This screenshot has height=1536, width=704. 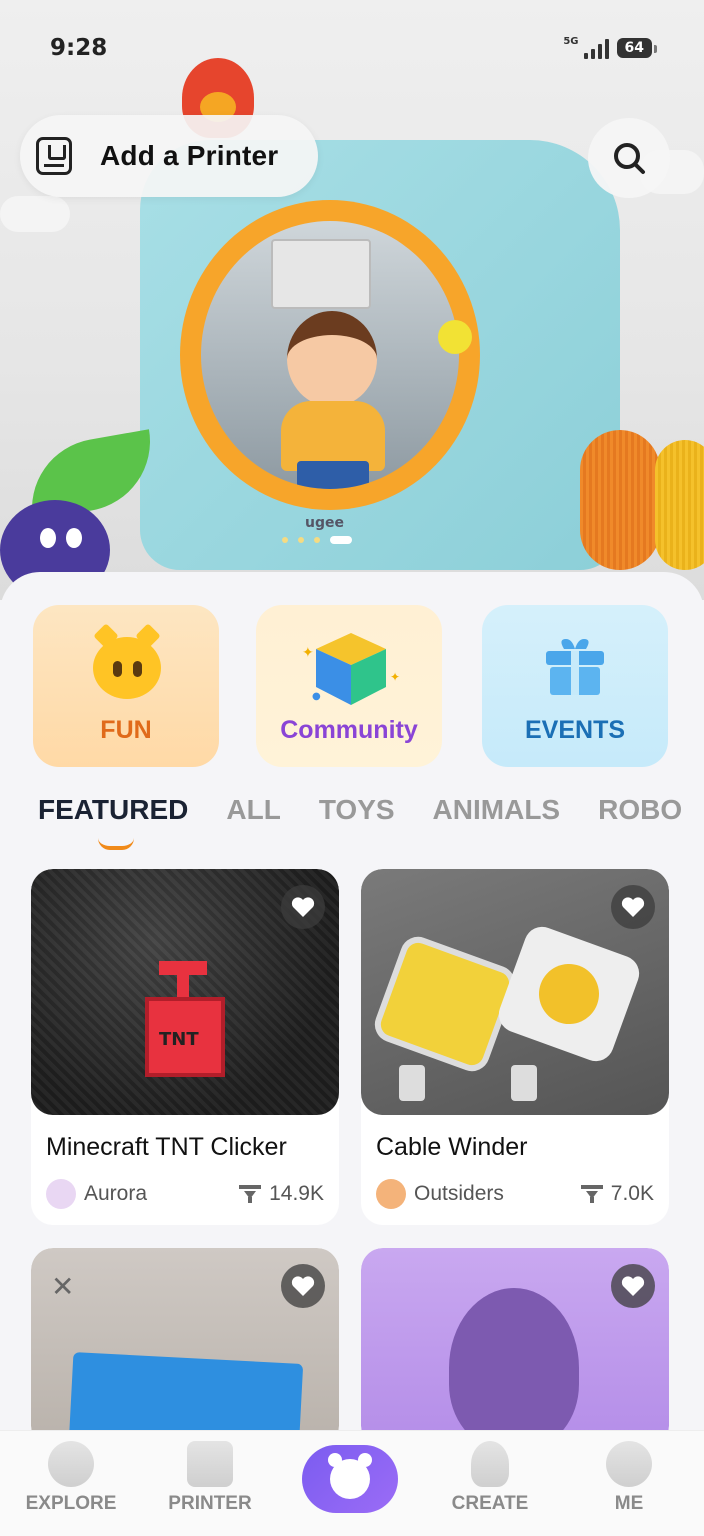 I want to click on smiley-cat-icon, so click(x=127, y=668).